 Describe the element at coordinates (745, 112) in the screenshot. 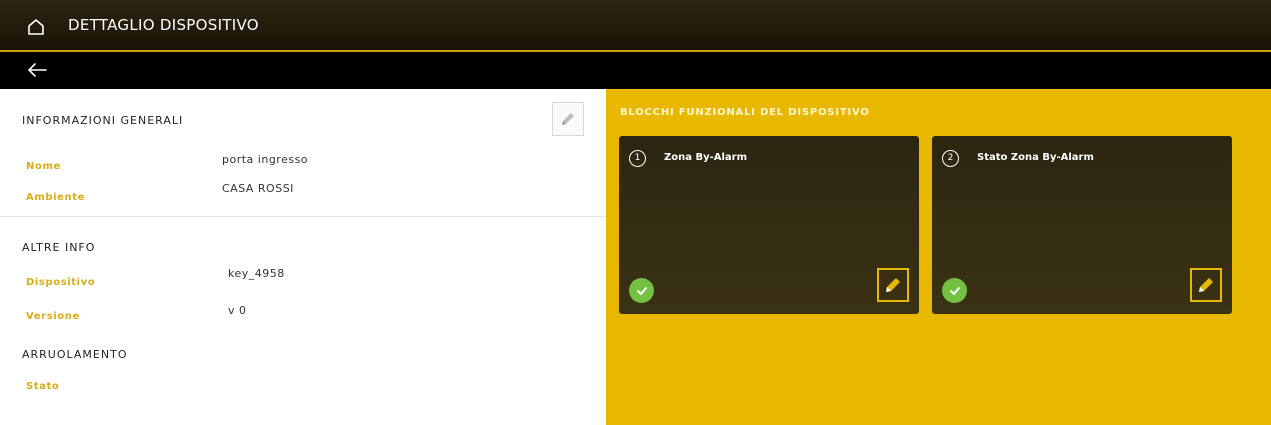

I see `blocks-title: BLOCCHI FUNZIONALI DEL DISPOSITIVO` at that location.